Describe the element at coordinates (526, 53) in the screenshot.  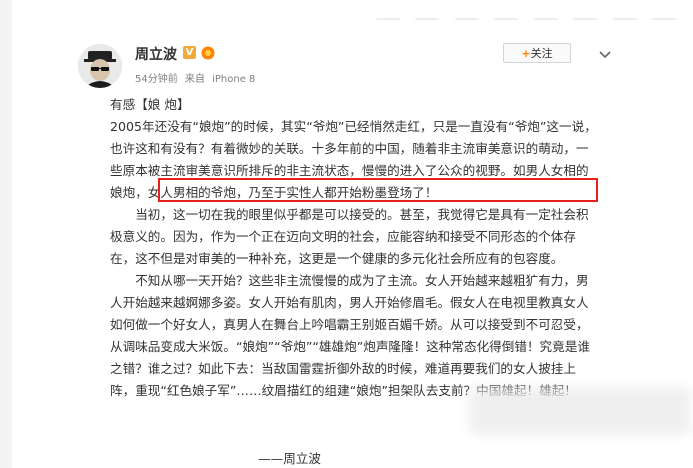
I see `plus-icon: +` at that location.